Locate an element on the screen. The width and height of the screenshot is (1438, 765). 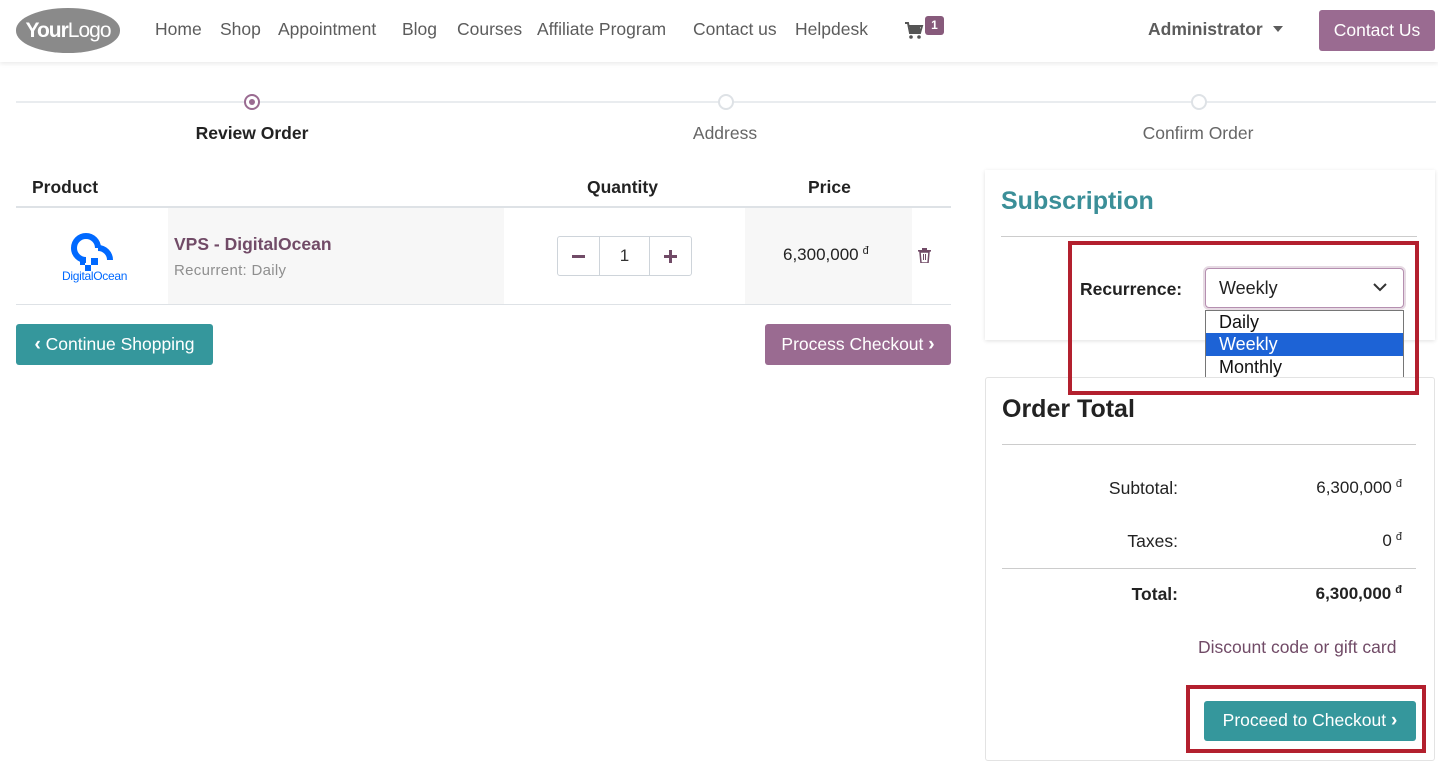
subtotal-value: 6,300,000 đ is located at coordinates (1359, 487).